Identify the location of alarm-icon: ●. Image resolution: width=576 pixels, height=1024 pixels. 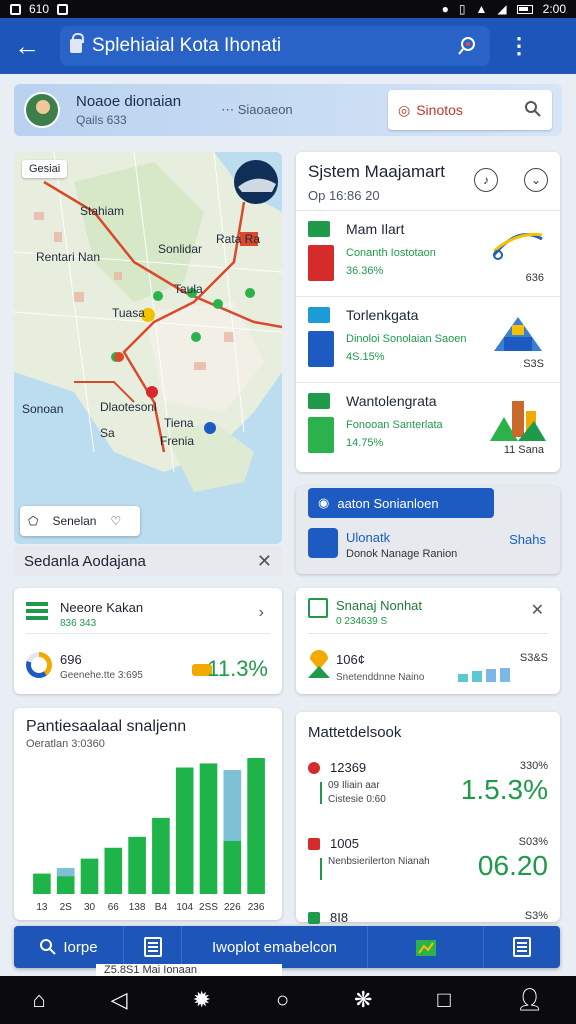
(445, 9).